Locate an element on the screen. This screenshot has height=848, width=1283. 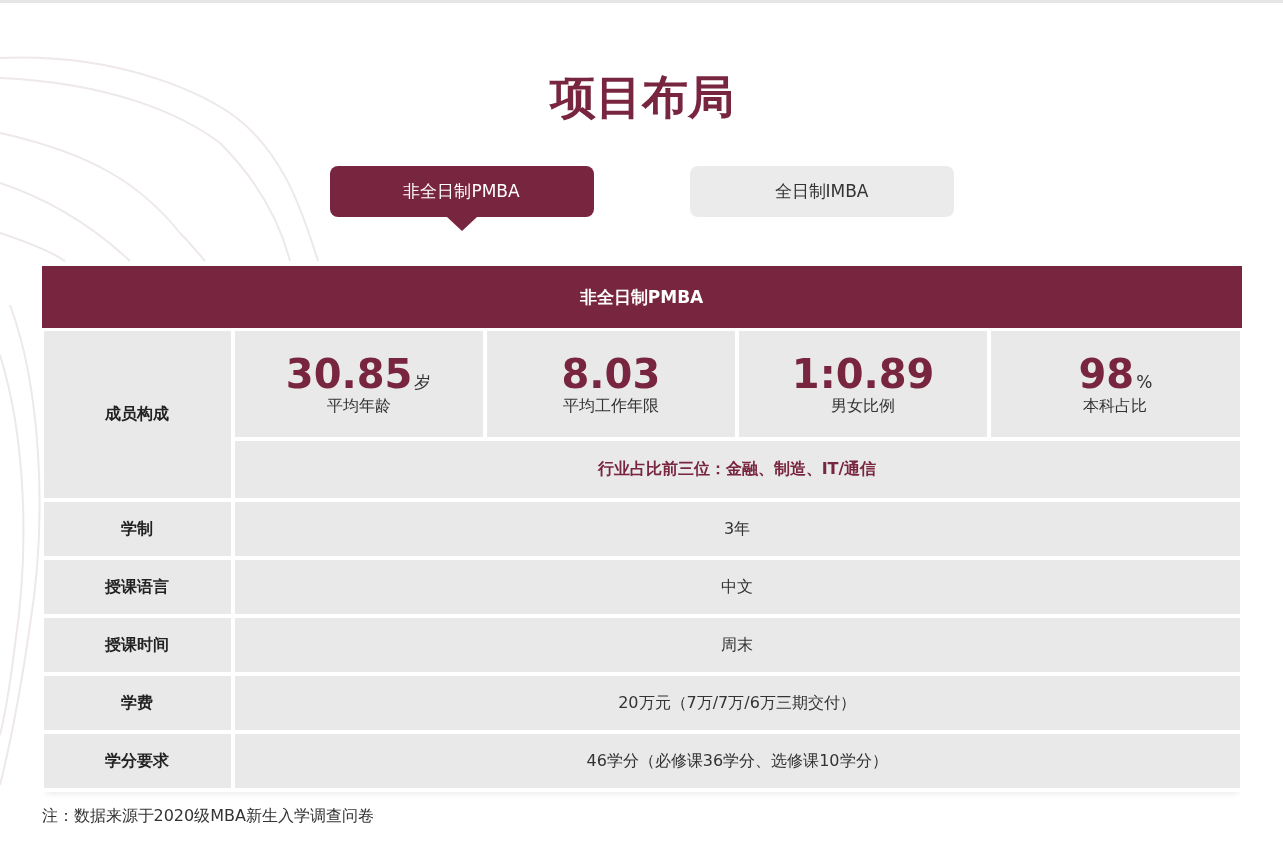
row-label: 授课时间 is located at coordinates (137, 645).